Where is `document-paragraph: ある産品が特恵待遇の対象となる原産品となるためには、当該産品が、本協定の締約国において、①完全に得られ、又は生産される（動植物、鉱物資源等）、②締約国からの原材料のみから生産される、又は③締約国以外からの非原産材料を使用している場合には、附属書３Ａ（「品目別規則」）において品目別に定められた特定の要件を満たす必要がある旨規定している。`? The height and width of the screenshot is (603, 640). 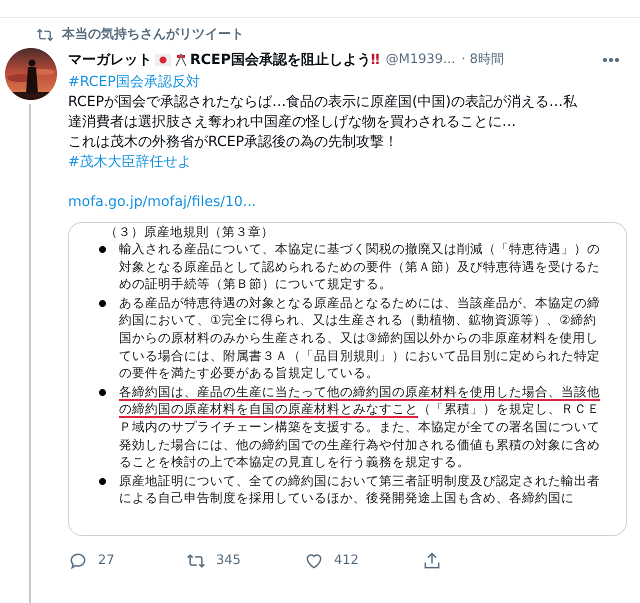
document-paragraph: ある産品が特恵待遇の対象となる原産品となるためには、当該産品が、本協定の締約国において、①完全に得られ、又は生産される（動植物、鉱物資源等）、②締約国からの原材料のみから生産される、又は③締約国以外からの非原産材料を使用している場合には、附属書３Ａ（「品目別規則」）において品目別に定められた特定の要件を満たす必要がある旨規定している。 is located at coordinates (360, 338).